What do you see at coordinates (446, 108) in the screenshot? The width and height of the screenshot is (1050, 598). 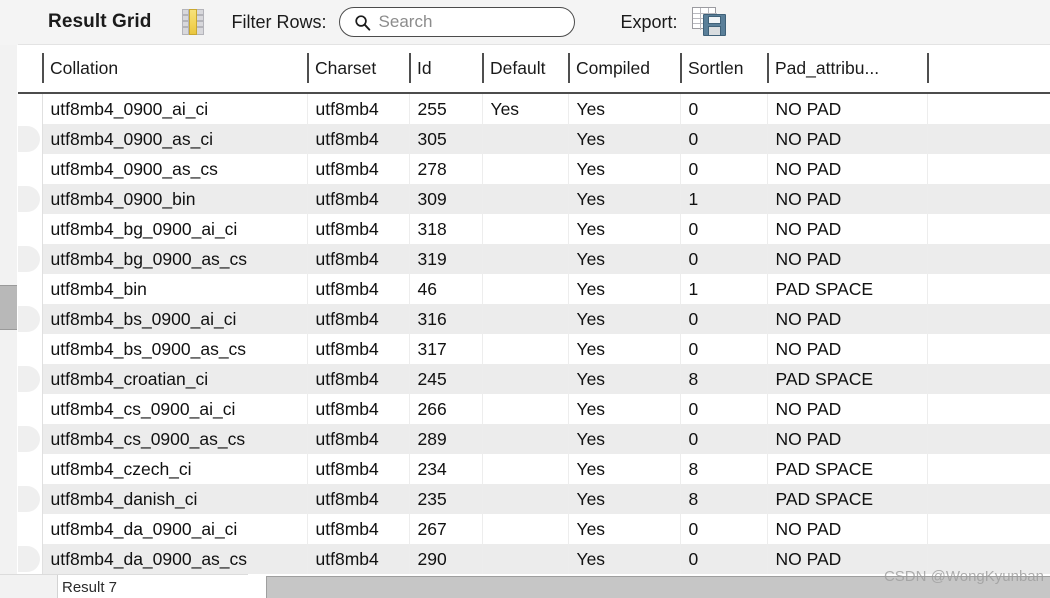 I see `cell-id: 255` at bounding box center [446, 108].